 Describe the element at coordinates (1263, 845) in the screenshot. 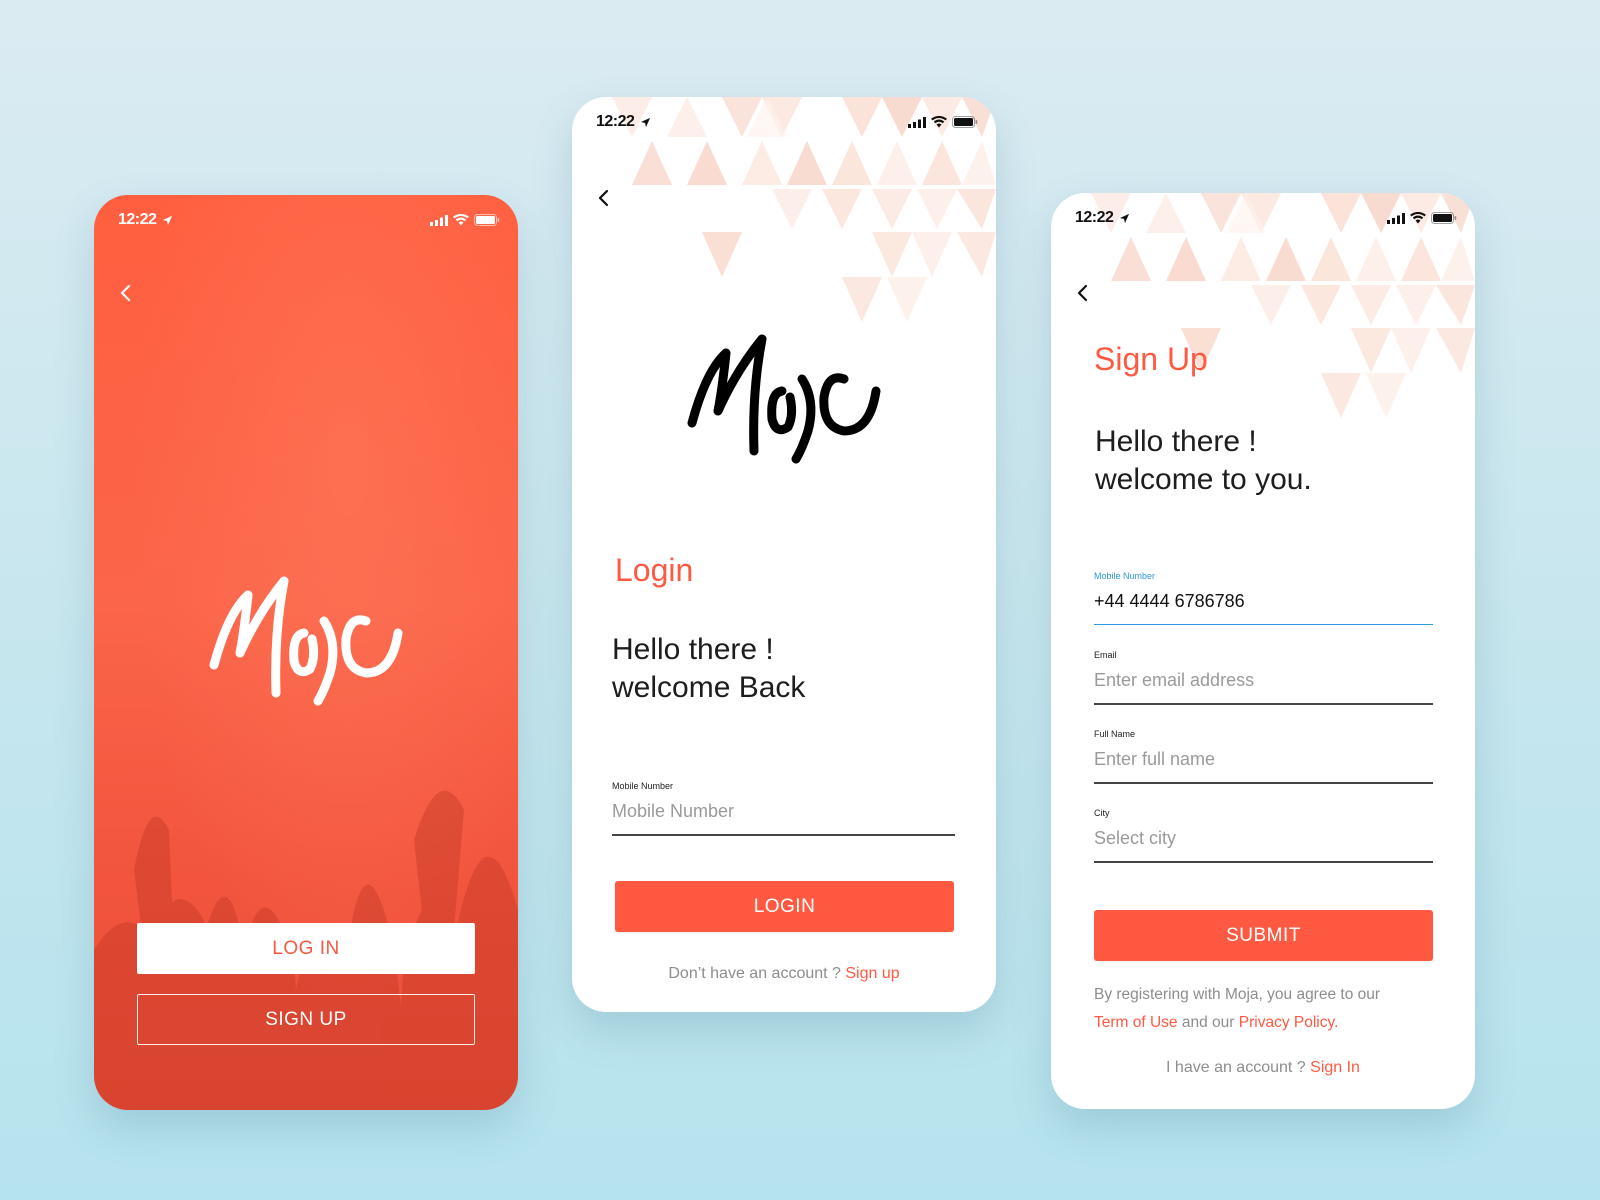

I see `city-select` at that location.